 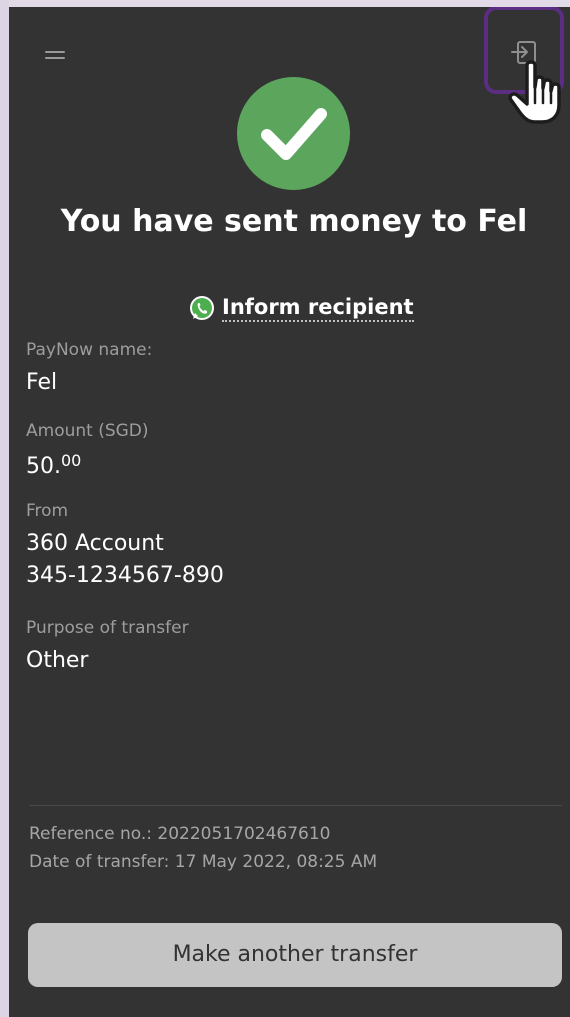 I want to click on purpose-value: Other, so click(x=57, y=660).